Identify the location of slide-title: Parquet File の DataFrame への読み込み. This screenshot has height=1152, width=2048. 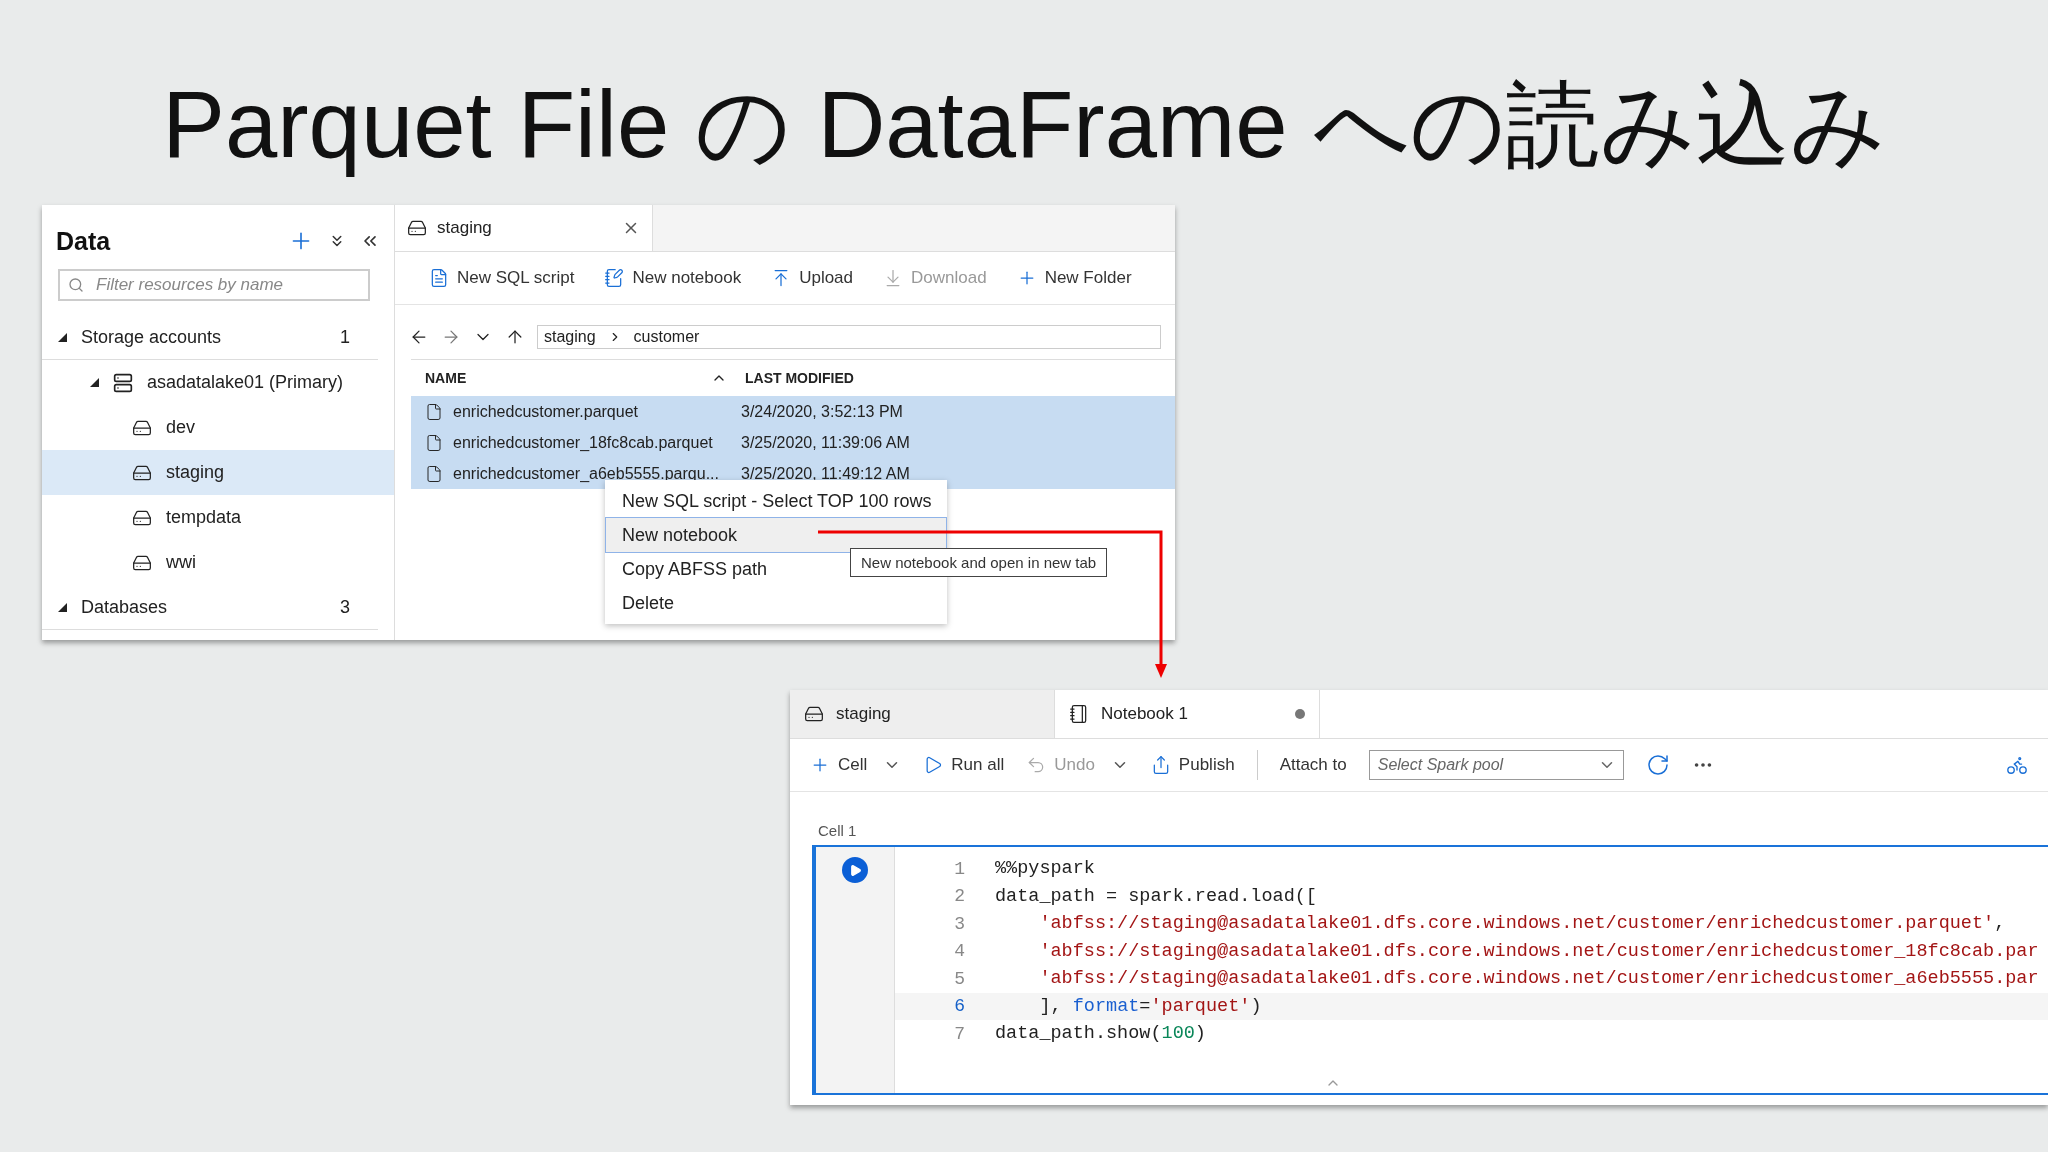
(1024, 125).